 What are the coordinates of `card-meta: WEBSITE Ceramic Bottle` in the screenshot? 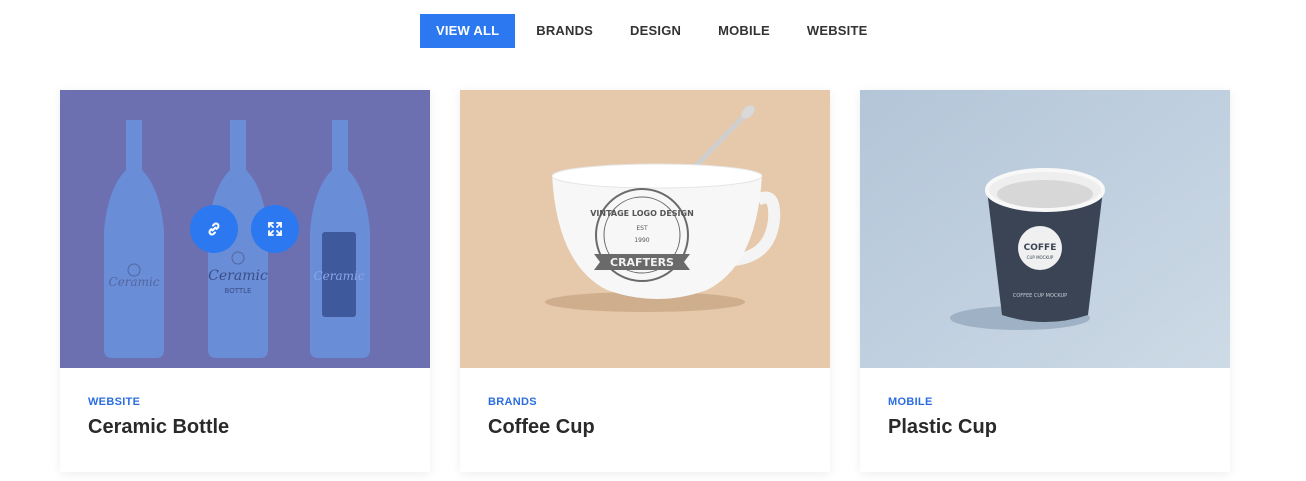 It's located at (158, 417).